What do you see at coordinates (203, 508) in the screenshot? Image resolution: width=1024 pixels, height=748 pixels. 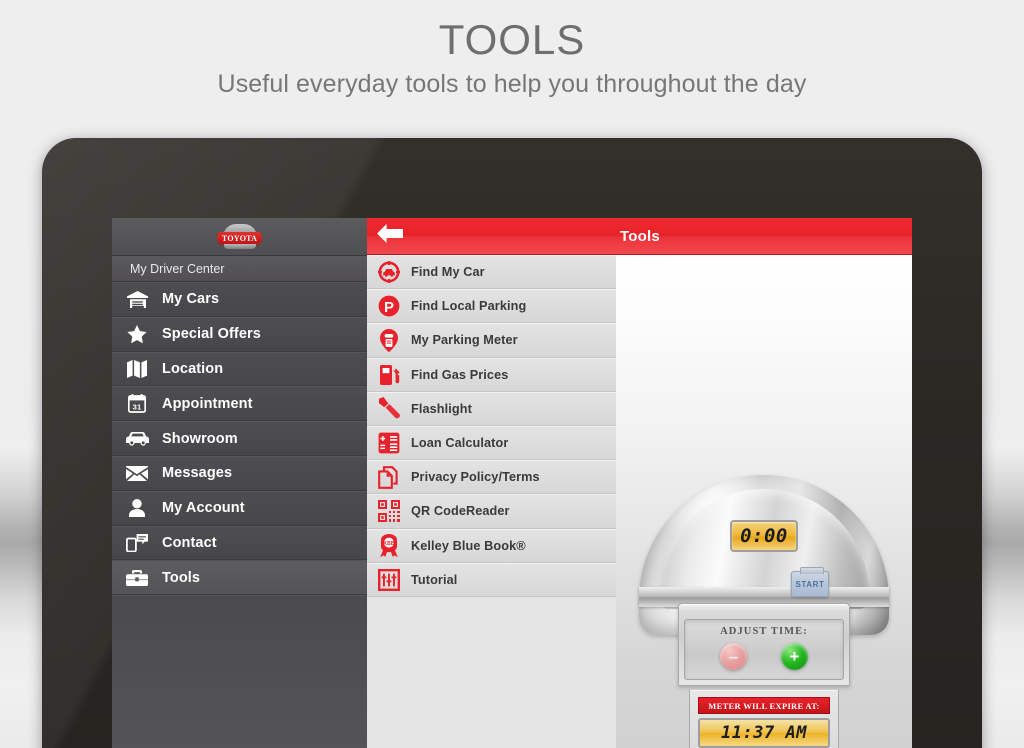 I see `sidebar-item-label: My Account` at bounding box center [203, 508].